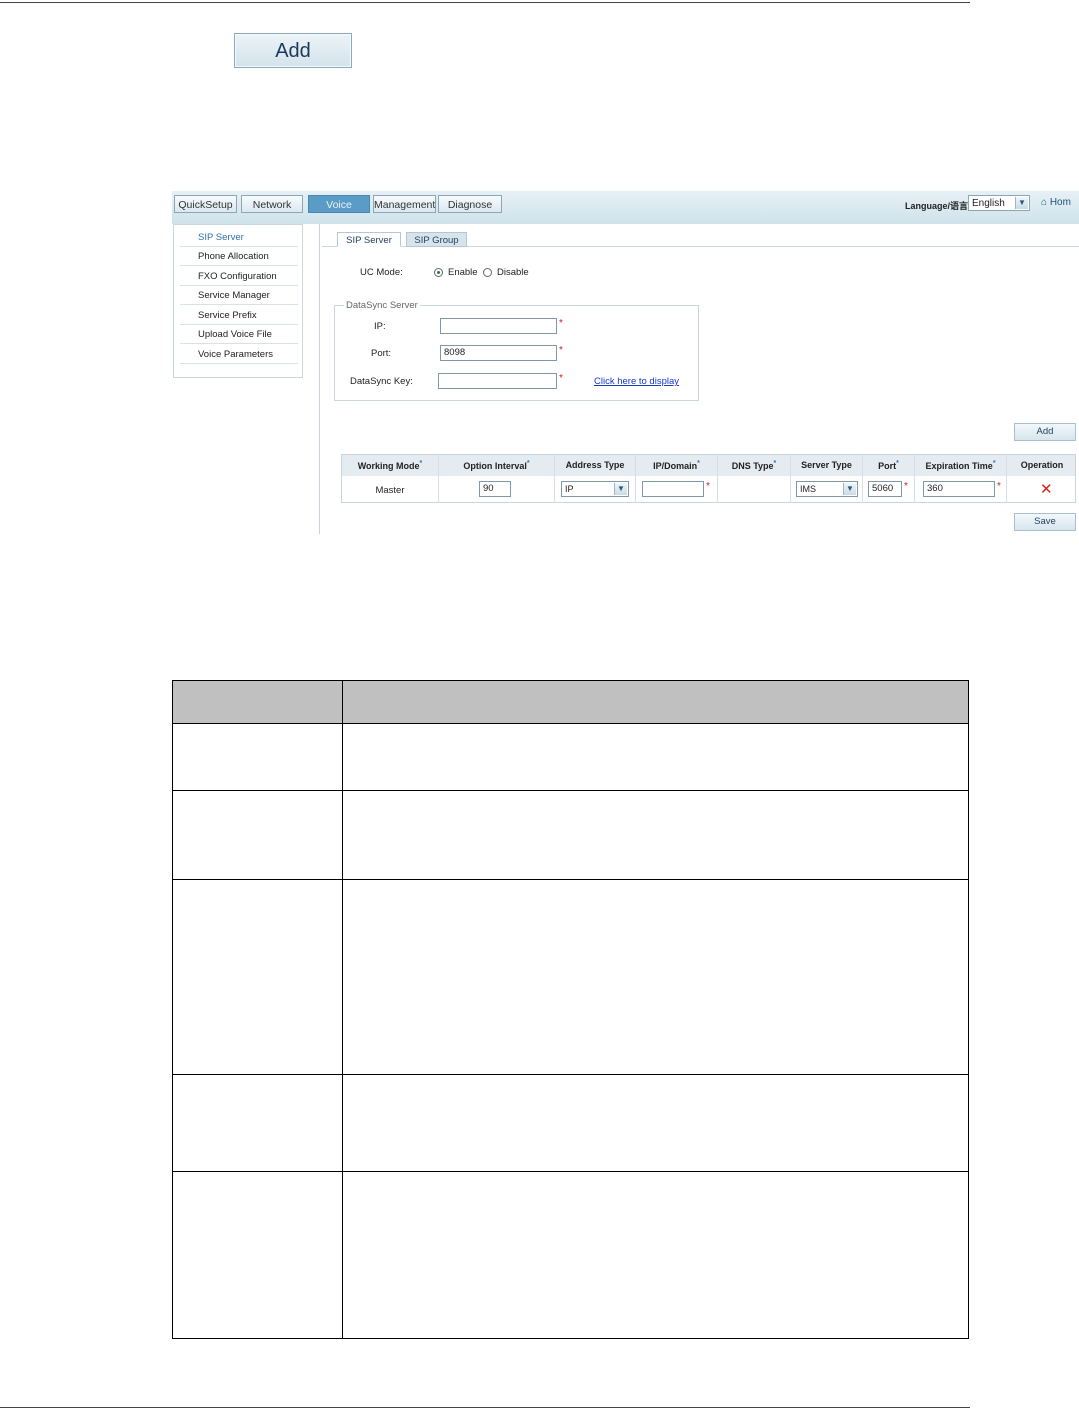  What do you see at coordinates (239, 316) in the screenshot?
I see `sidebar-item-service-prefix: Service Prefix` at bounding box center [239, 316].